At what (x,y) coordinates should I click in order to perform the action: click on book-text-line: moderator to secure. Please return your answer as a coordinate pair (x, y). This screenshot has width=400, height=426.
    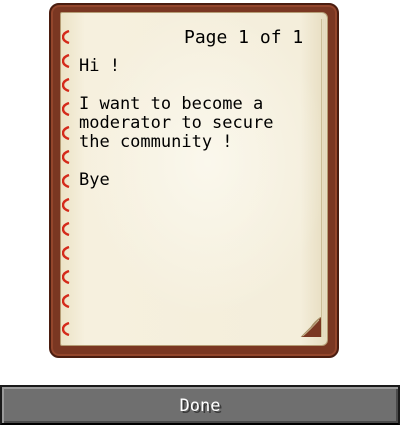
    Looking at the image, I should click on (176, 123).